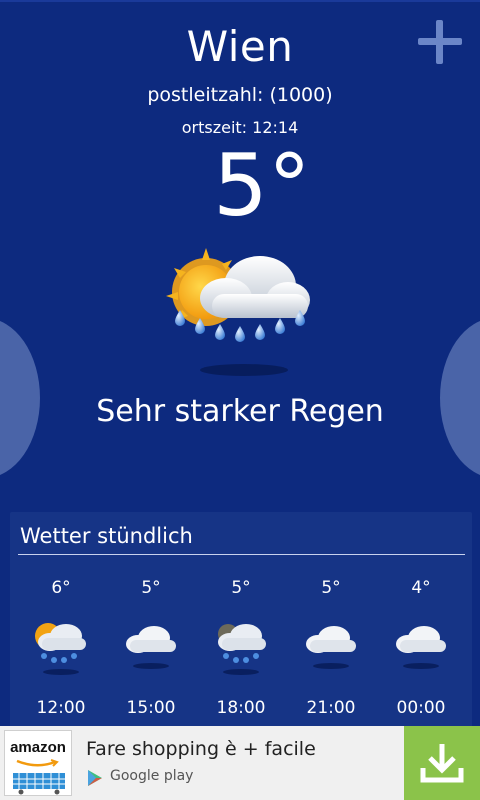 The height and width of the screenshot is (800, 480). I want to click on current-temperature: 5°, so click(262, 186).